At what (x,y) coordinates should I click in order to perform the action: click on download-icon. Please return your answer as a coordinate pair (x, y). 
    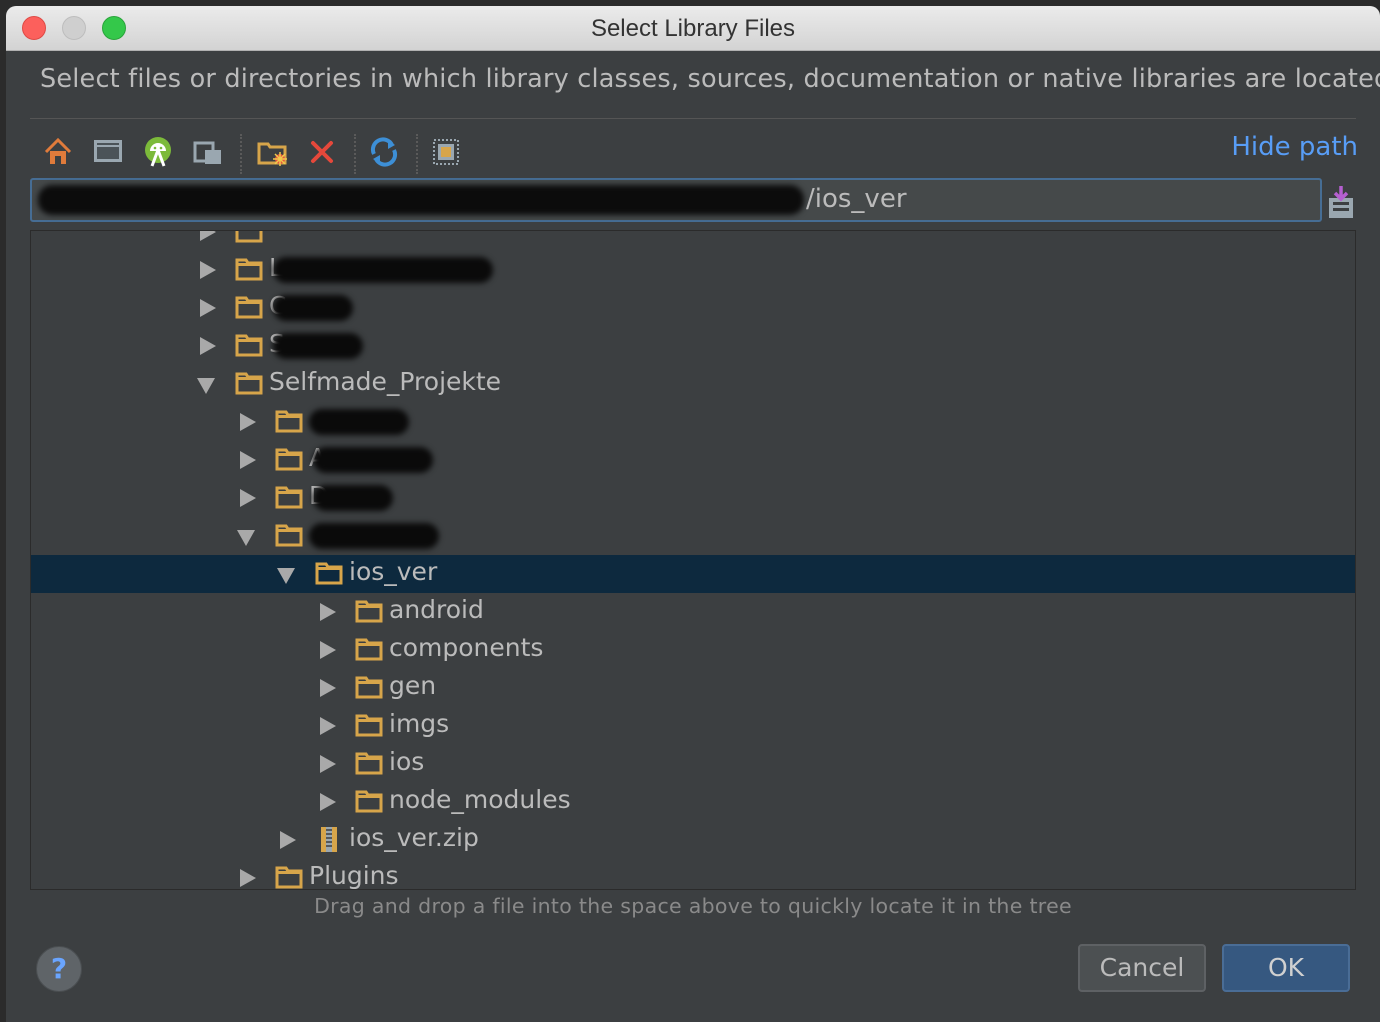
    Looking at the image, I should click on (1341, 202).